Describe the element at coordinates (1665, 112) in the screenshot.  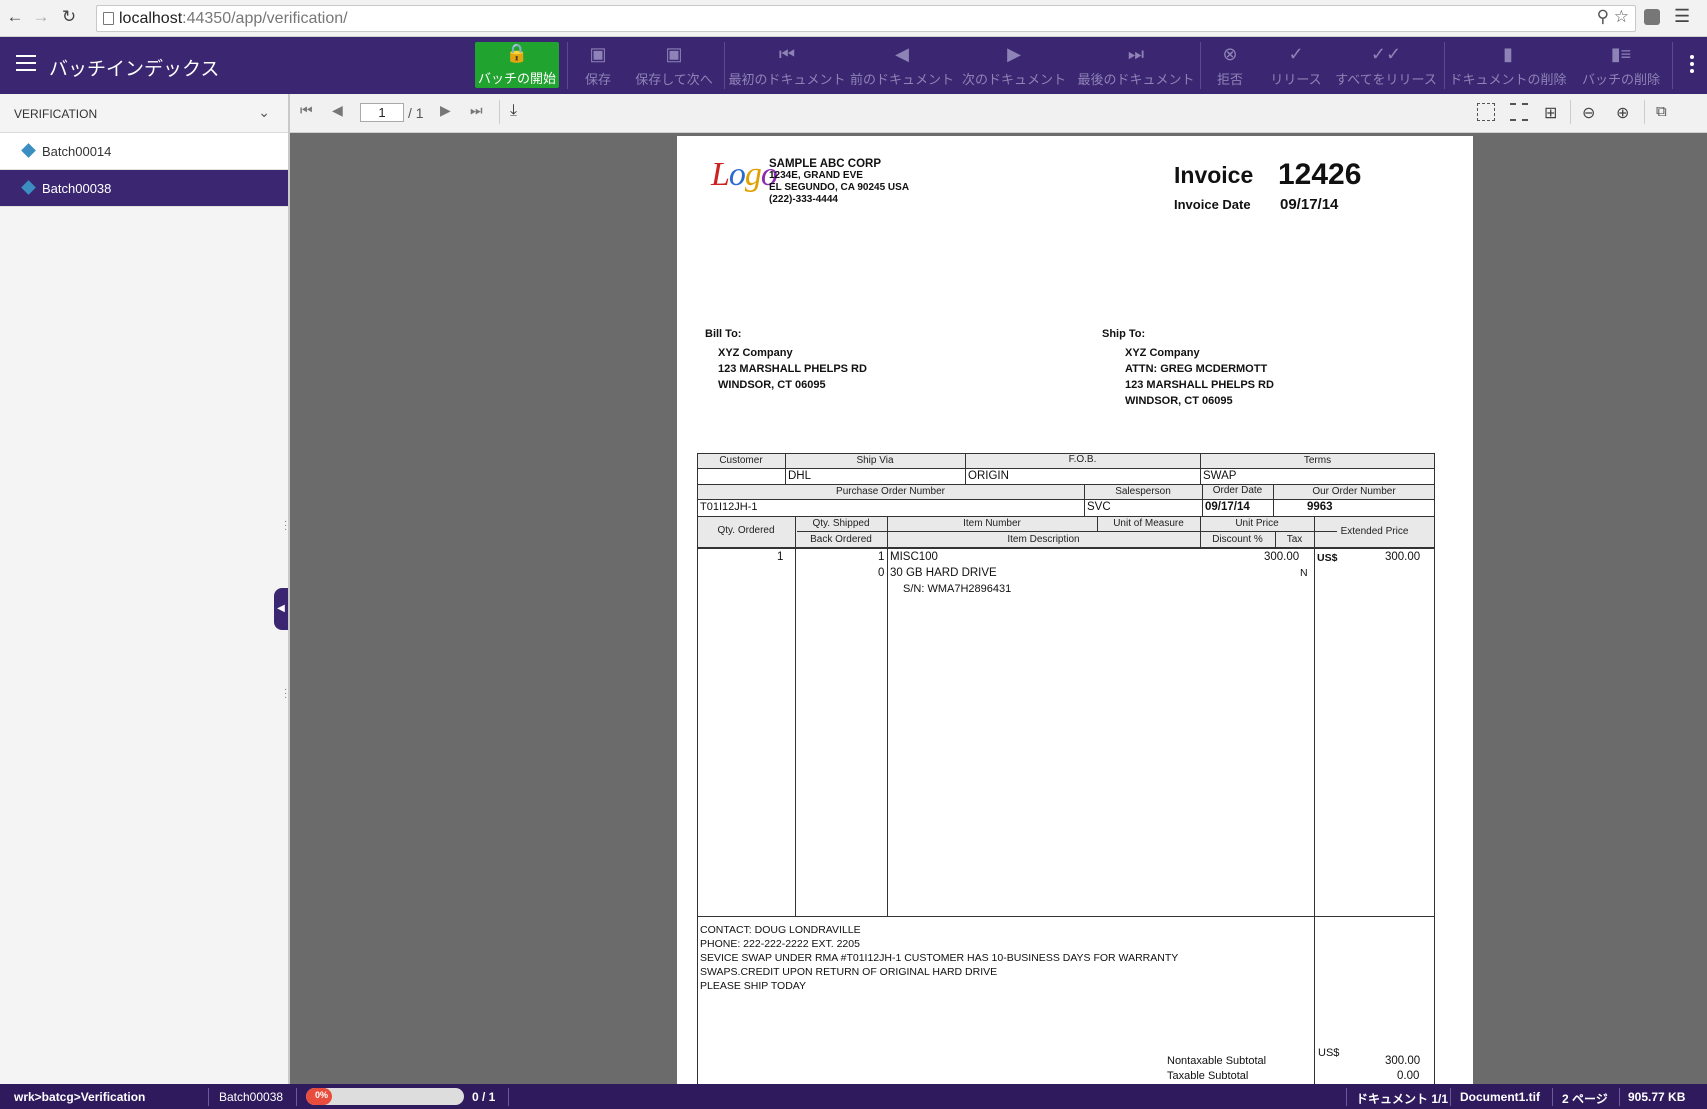
I see `popout-icon: ⧉` at that location.